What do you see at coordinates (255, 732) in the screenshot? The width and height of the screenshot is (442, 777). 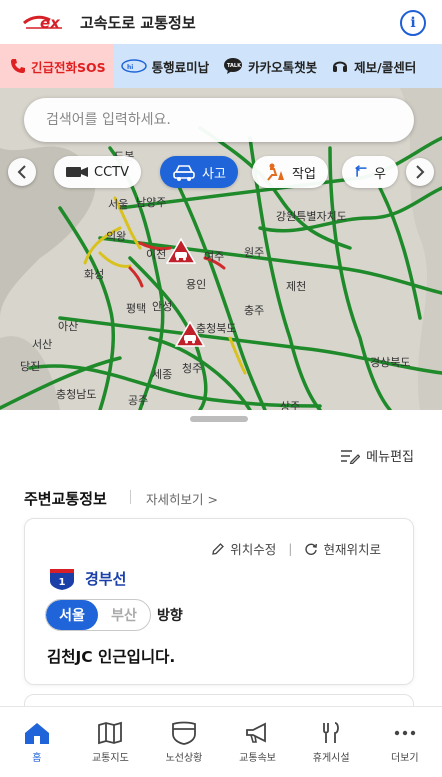 I see `megaphone-icon` at bounding box center [255, 732].